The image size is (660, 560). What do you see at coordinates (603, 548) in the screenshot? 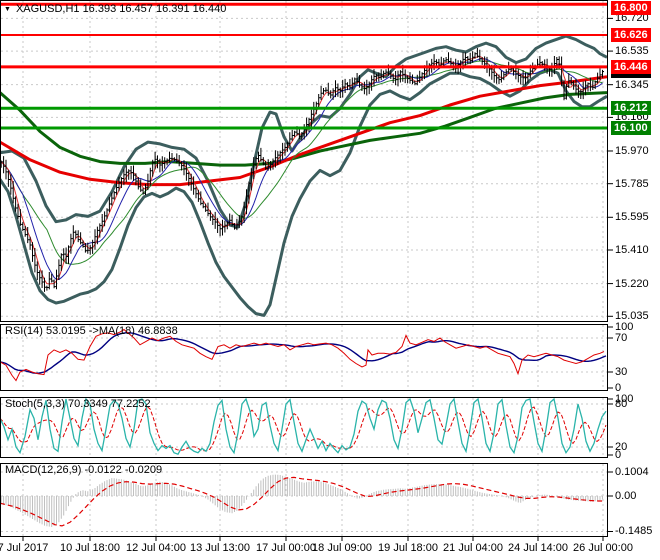
I see `time-axis-label: 26 Jul 00:00` at bounding box center [603, 548].